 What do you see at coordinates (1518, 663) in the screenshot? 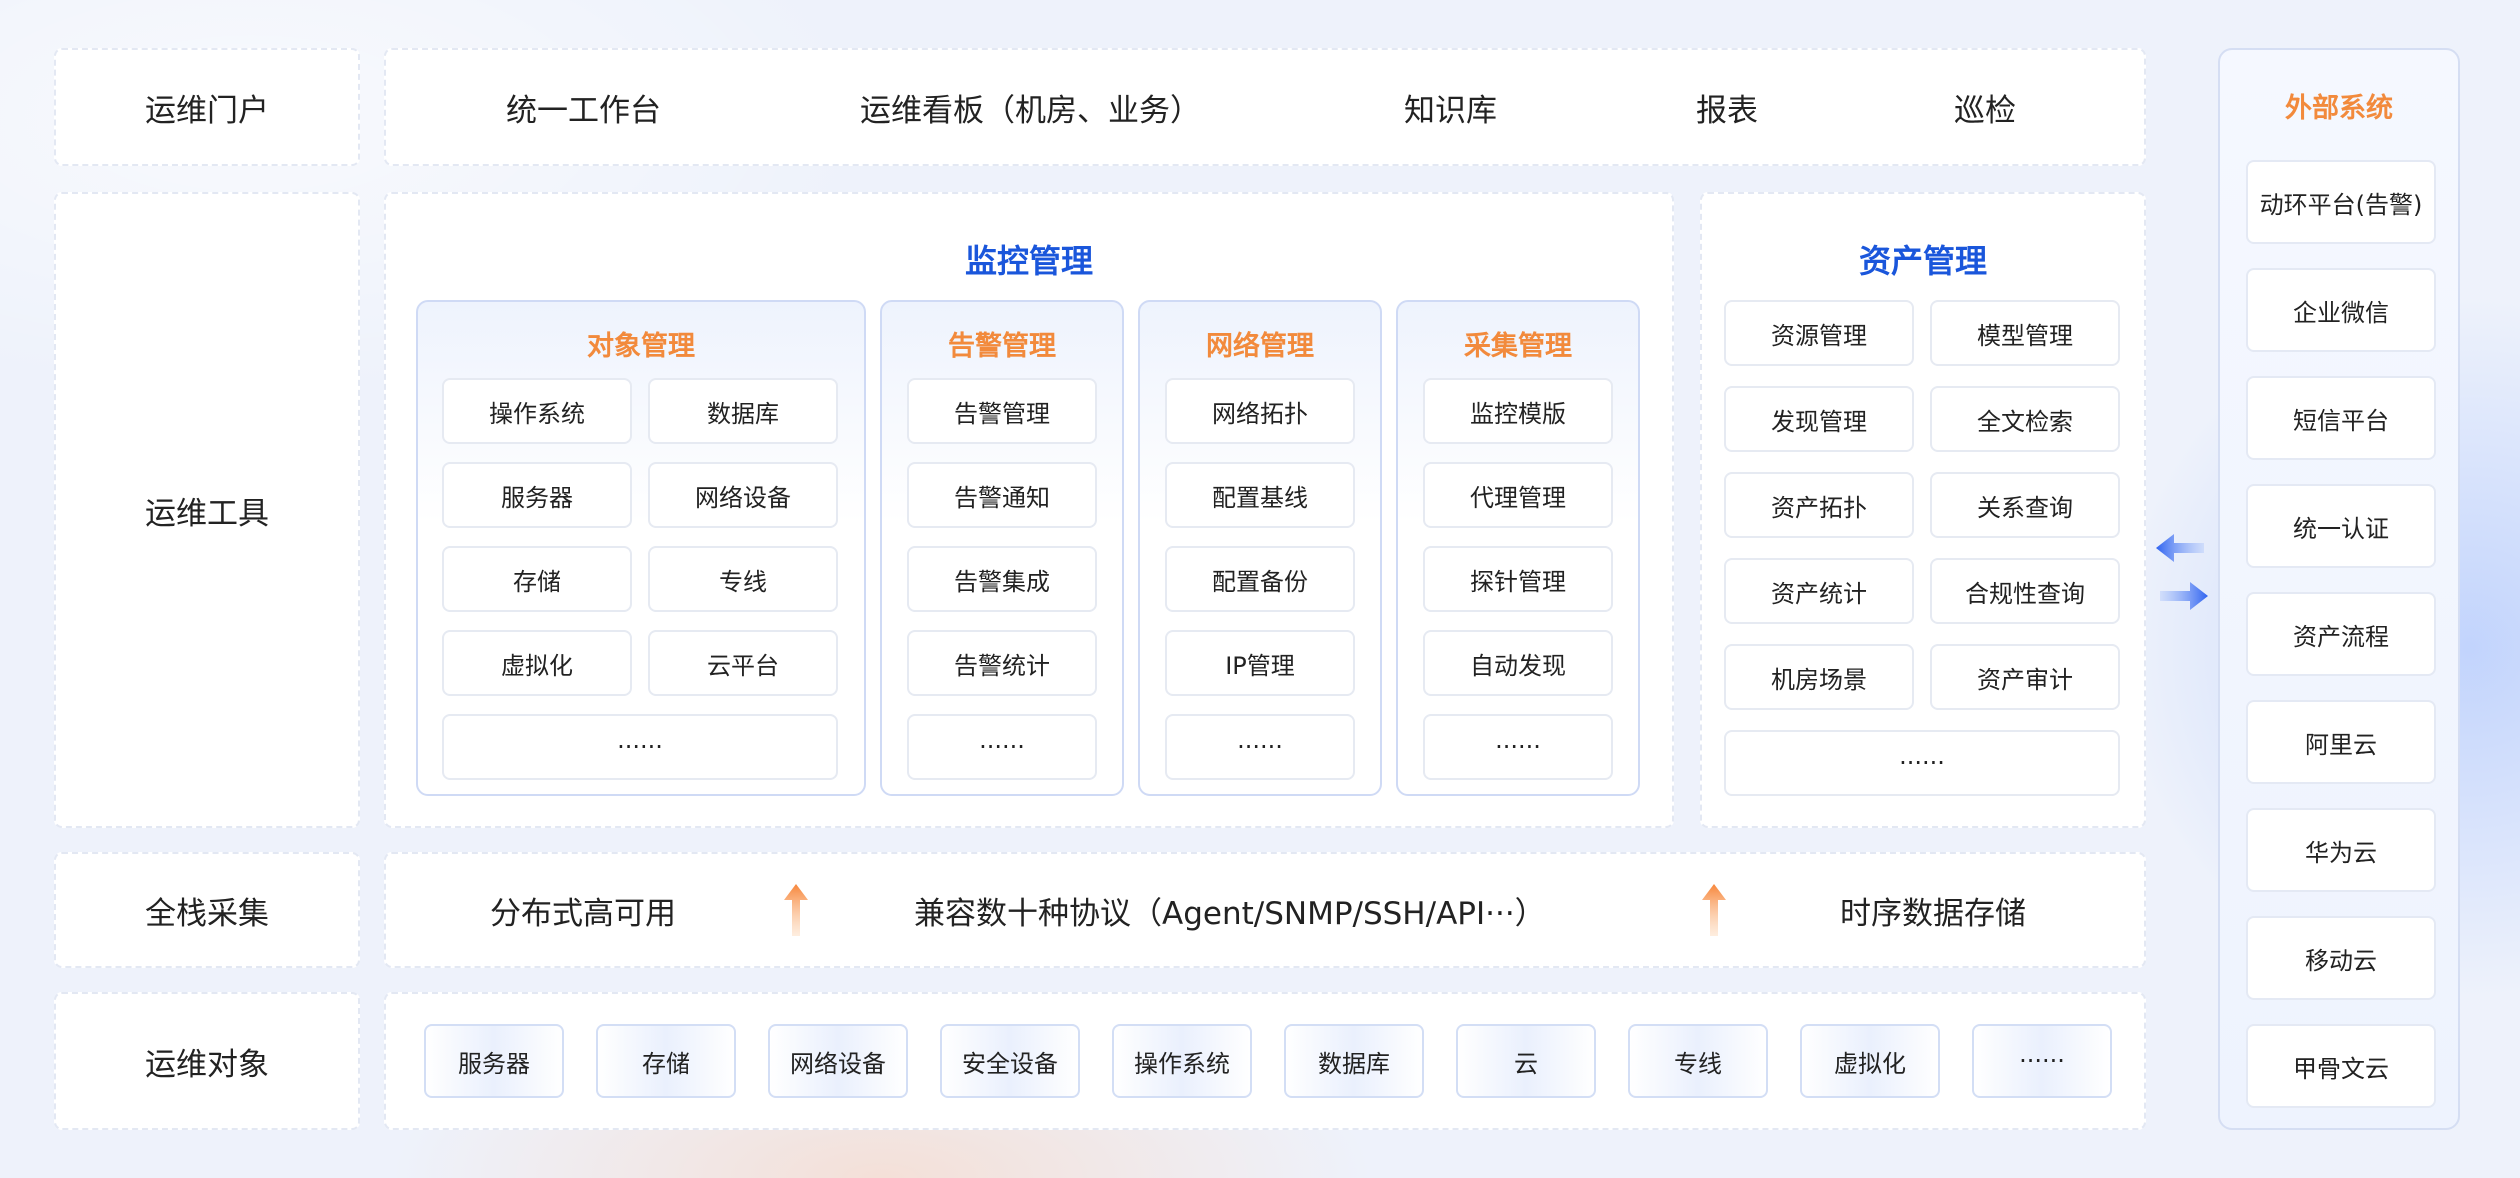
I see `chip-auto-discovery: 自动发现` at bounding box center [1518, 663].